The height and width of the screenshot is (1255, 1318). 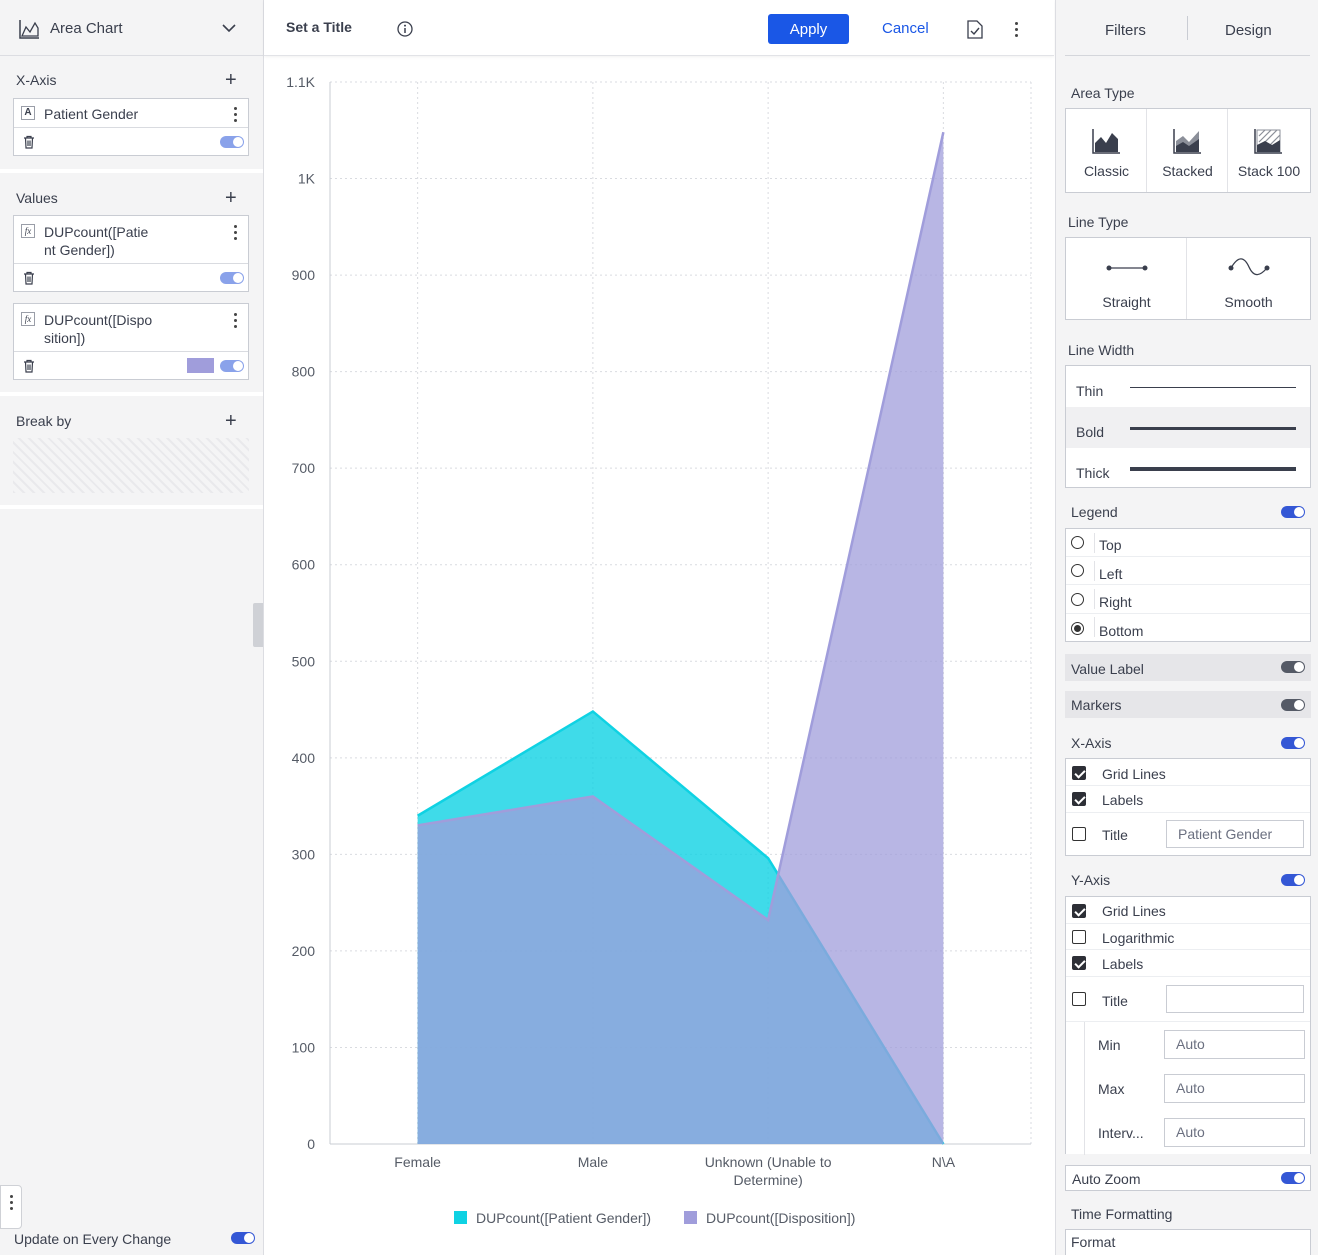 What do you see at coordinates (1235, 999) in the screenshot?
I see `y-axis-title-input` at bounding box center [1235, 999].